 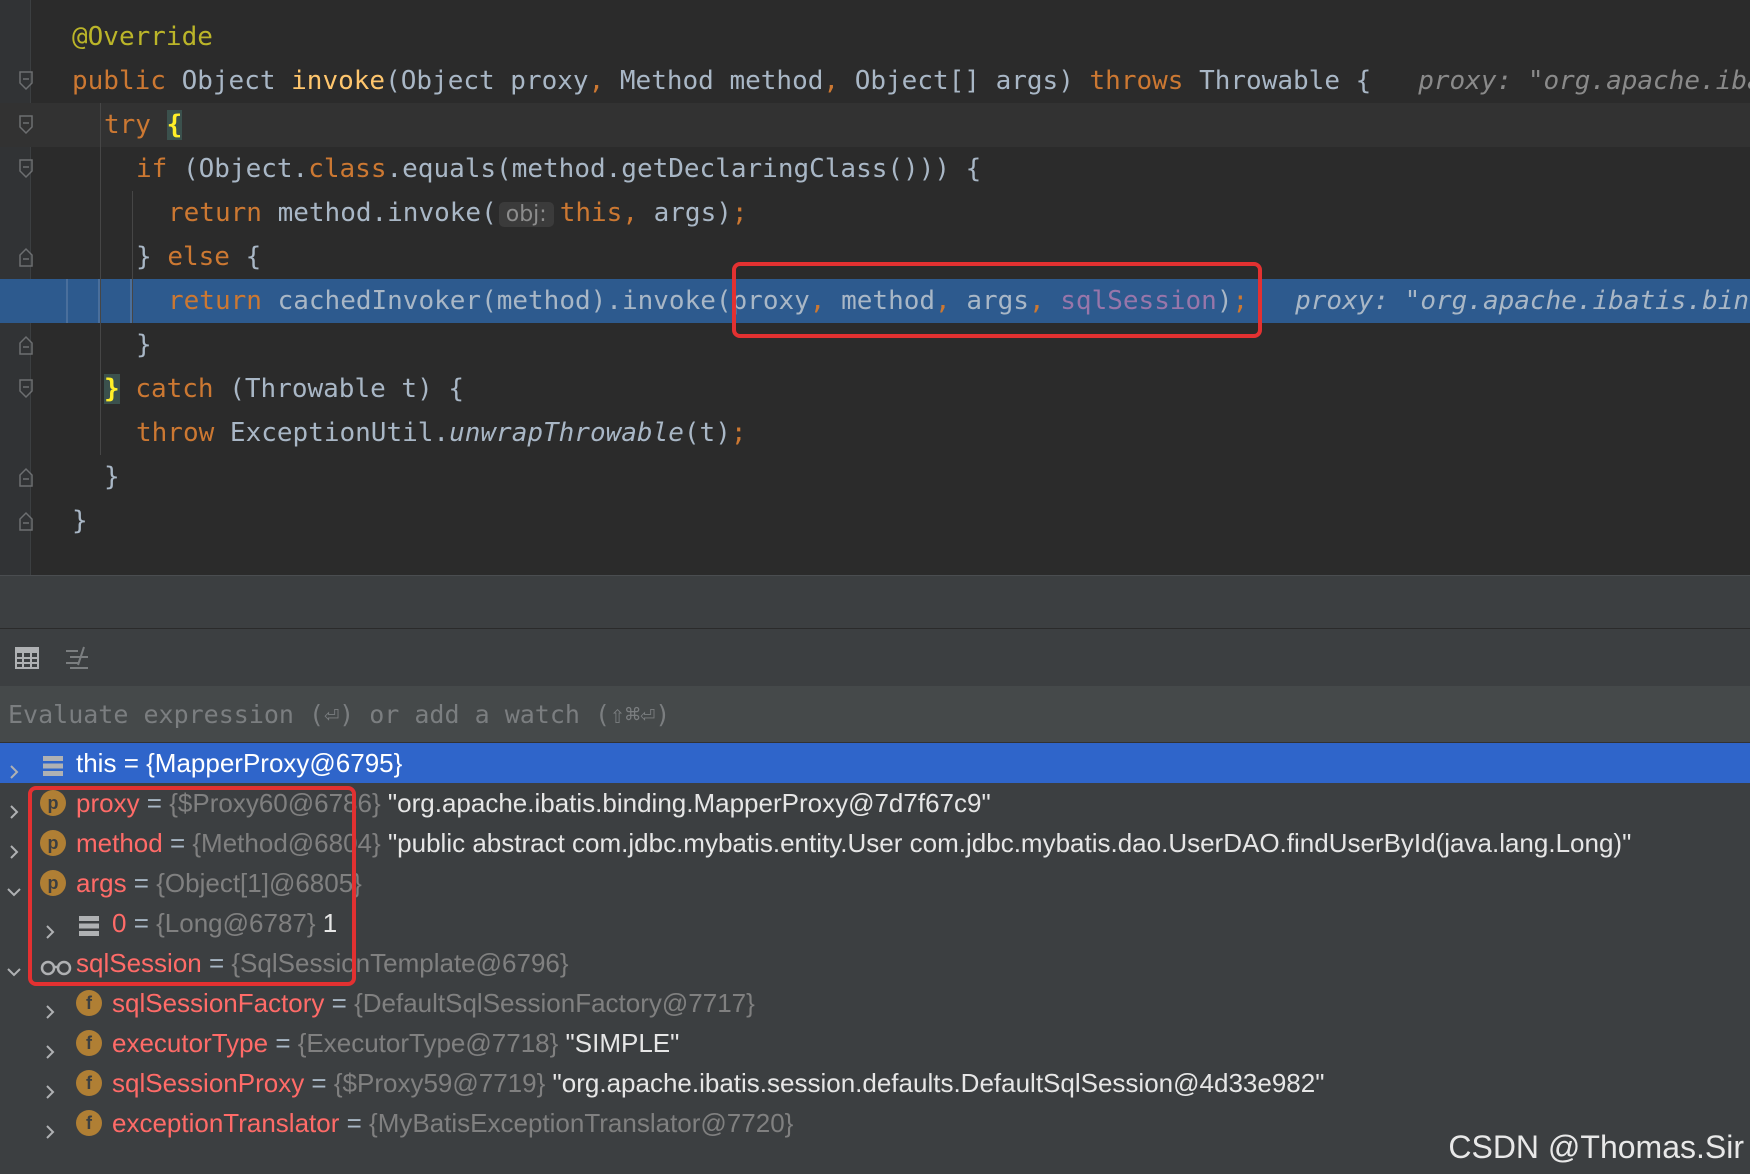 I want to click on code-token: ExceptionUtil., so click(x=339, y=433).